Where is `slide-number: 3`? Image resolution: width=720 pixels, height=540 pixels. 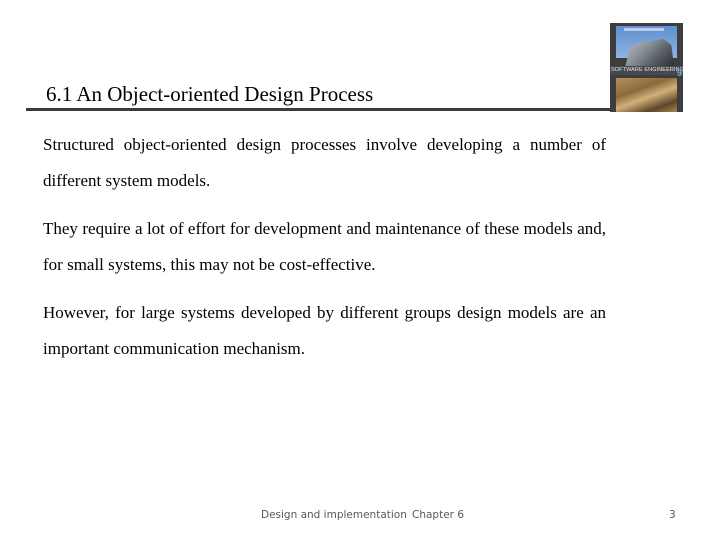
slide-number: 3 is located at coordinates (672, 515).